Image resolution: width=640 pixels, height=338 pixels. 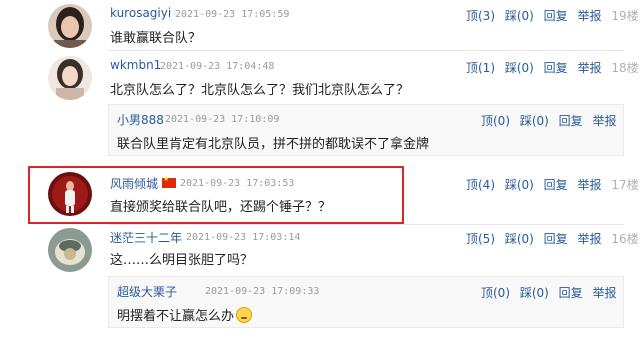 What do you see at coordinates (625, 68) in the screenshot?
I see `floor-number: 18楼` at bounding box center [625, 68].